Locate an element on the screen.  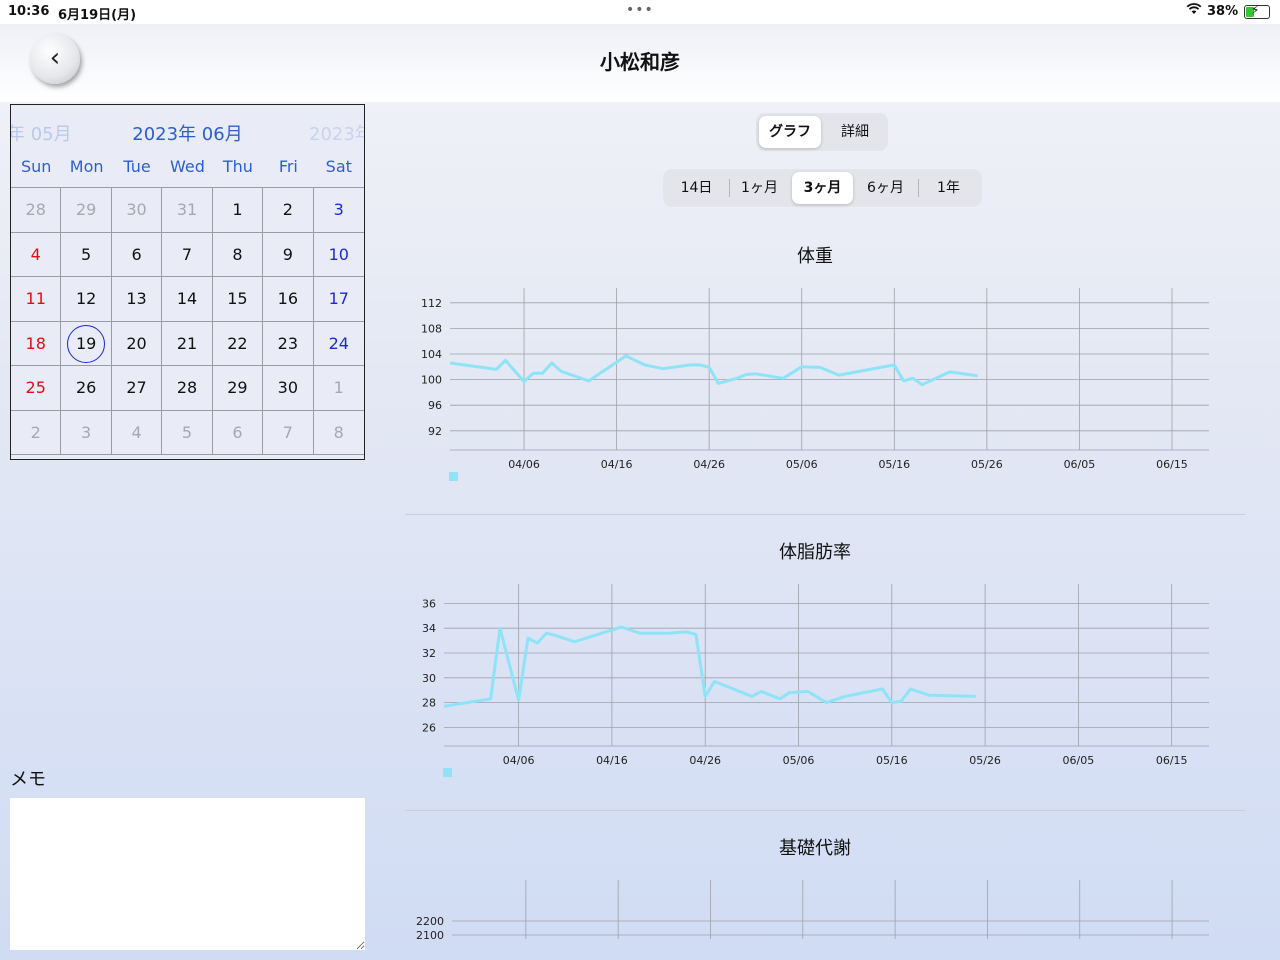
wifi-icon is located at coordinates (1194, 11).